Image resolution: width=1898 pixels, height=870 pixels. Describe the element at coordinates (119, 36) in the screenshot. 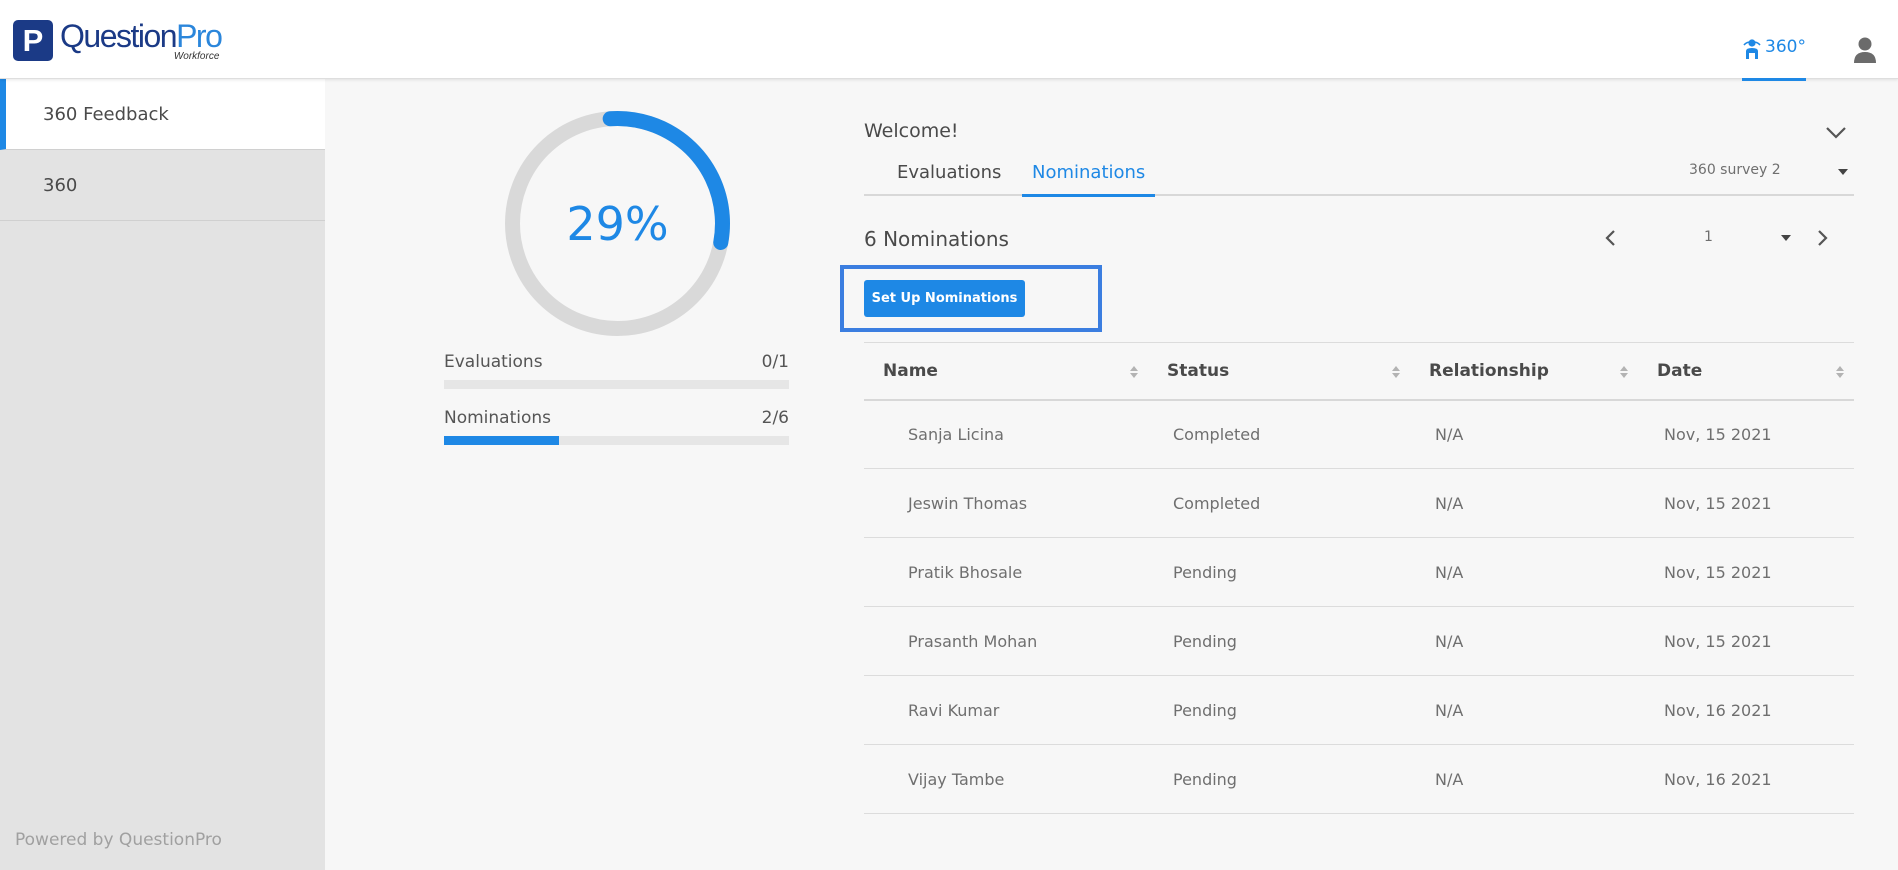

I see `brand-question: Question` at that location.